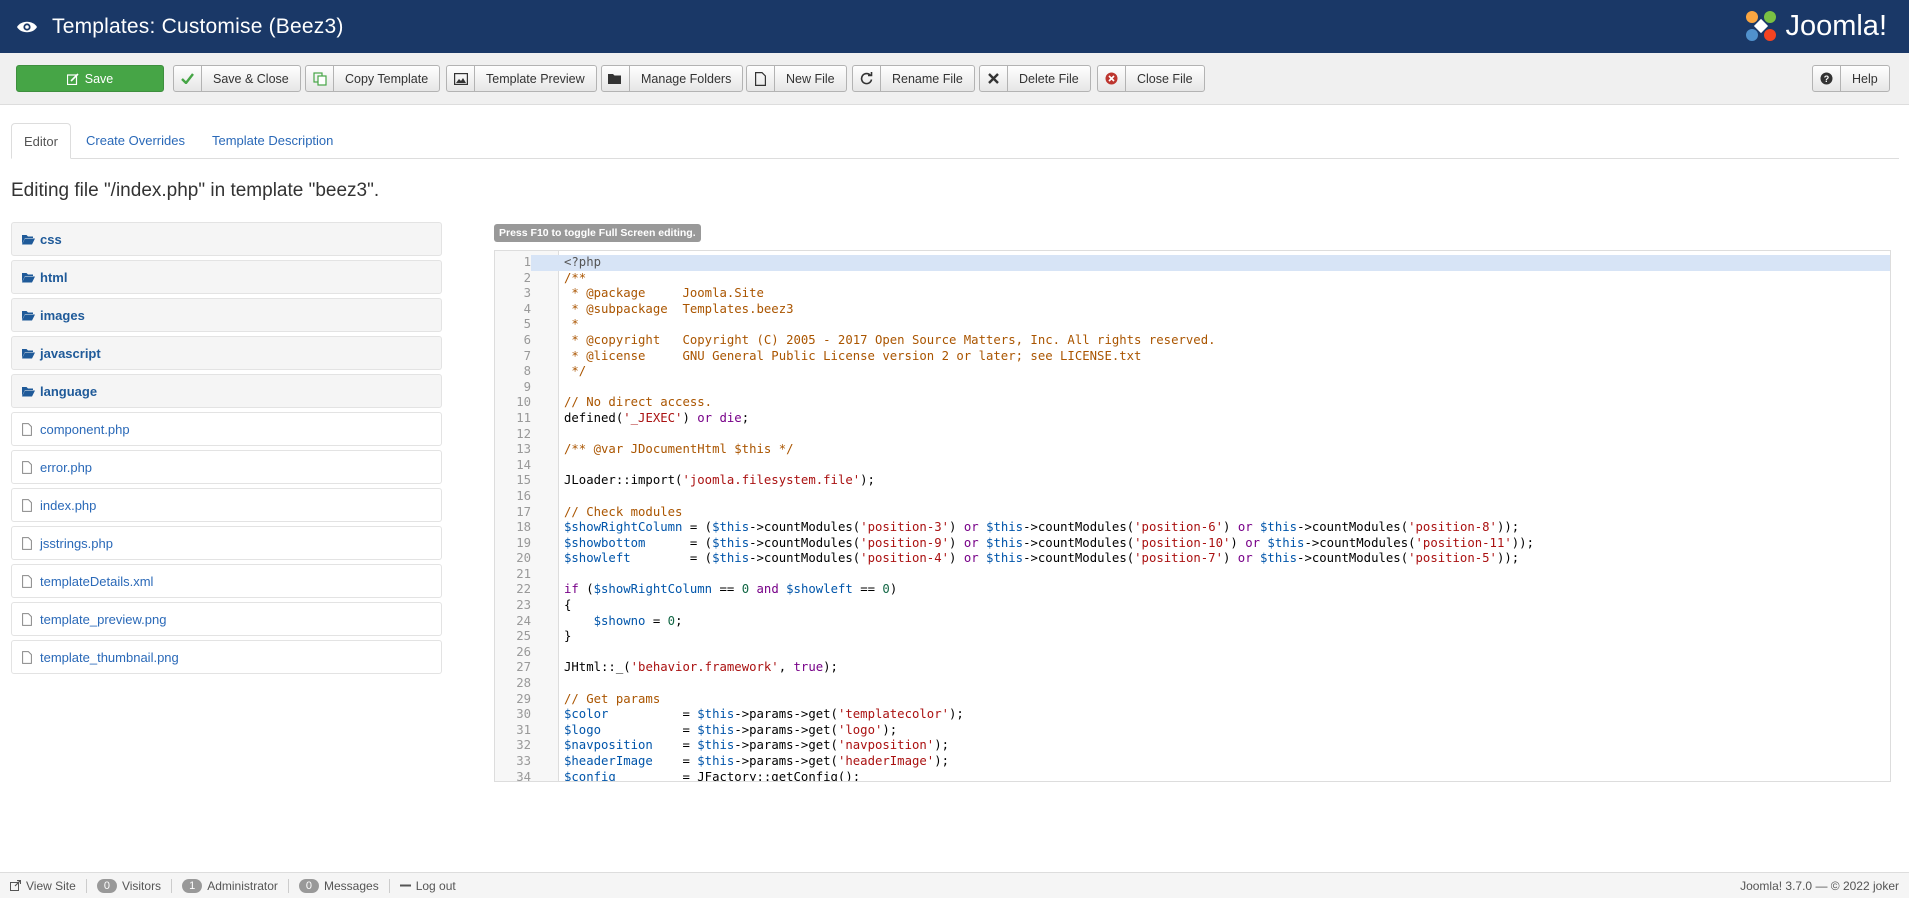 This screenshot has height=898, width=1909. I want to click on code-line: 5 *, so click(1192, 325).